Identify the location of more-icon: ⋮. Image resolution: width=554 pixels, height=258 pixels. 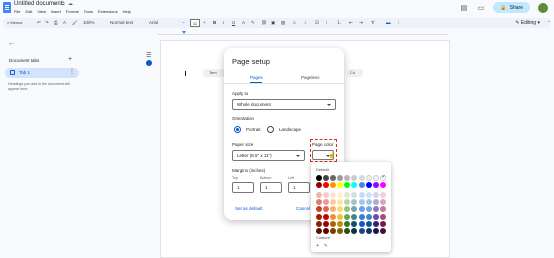
(398, 23).